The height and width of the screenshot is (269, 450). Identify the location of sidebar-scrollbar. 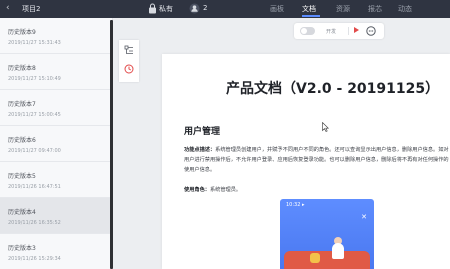
(111, 144).